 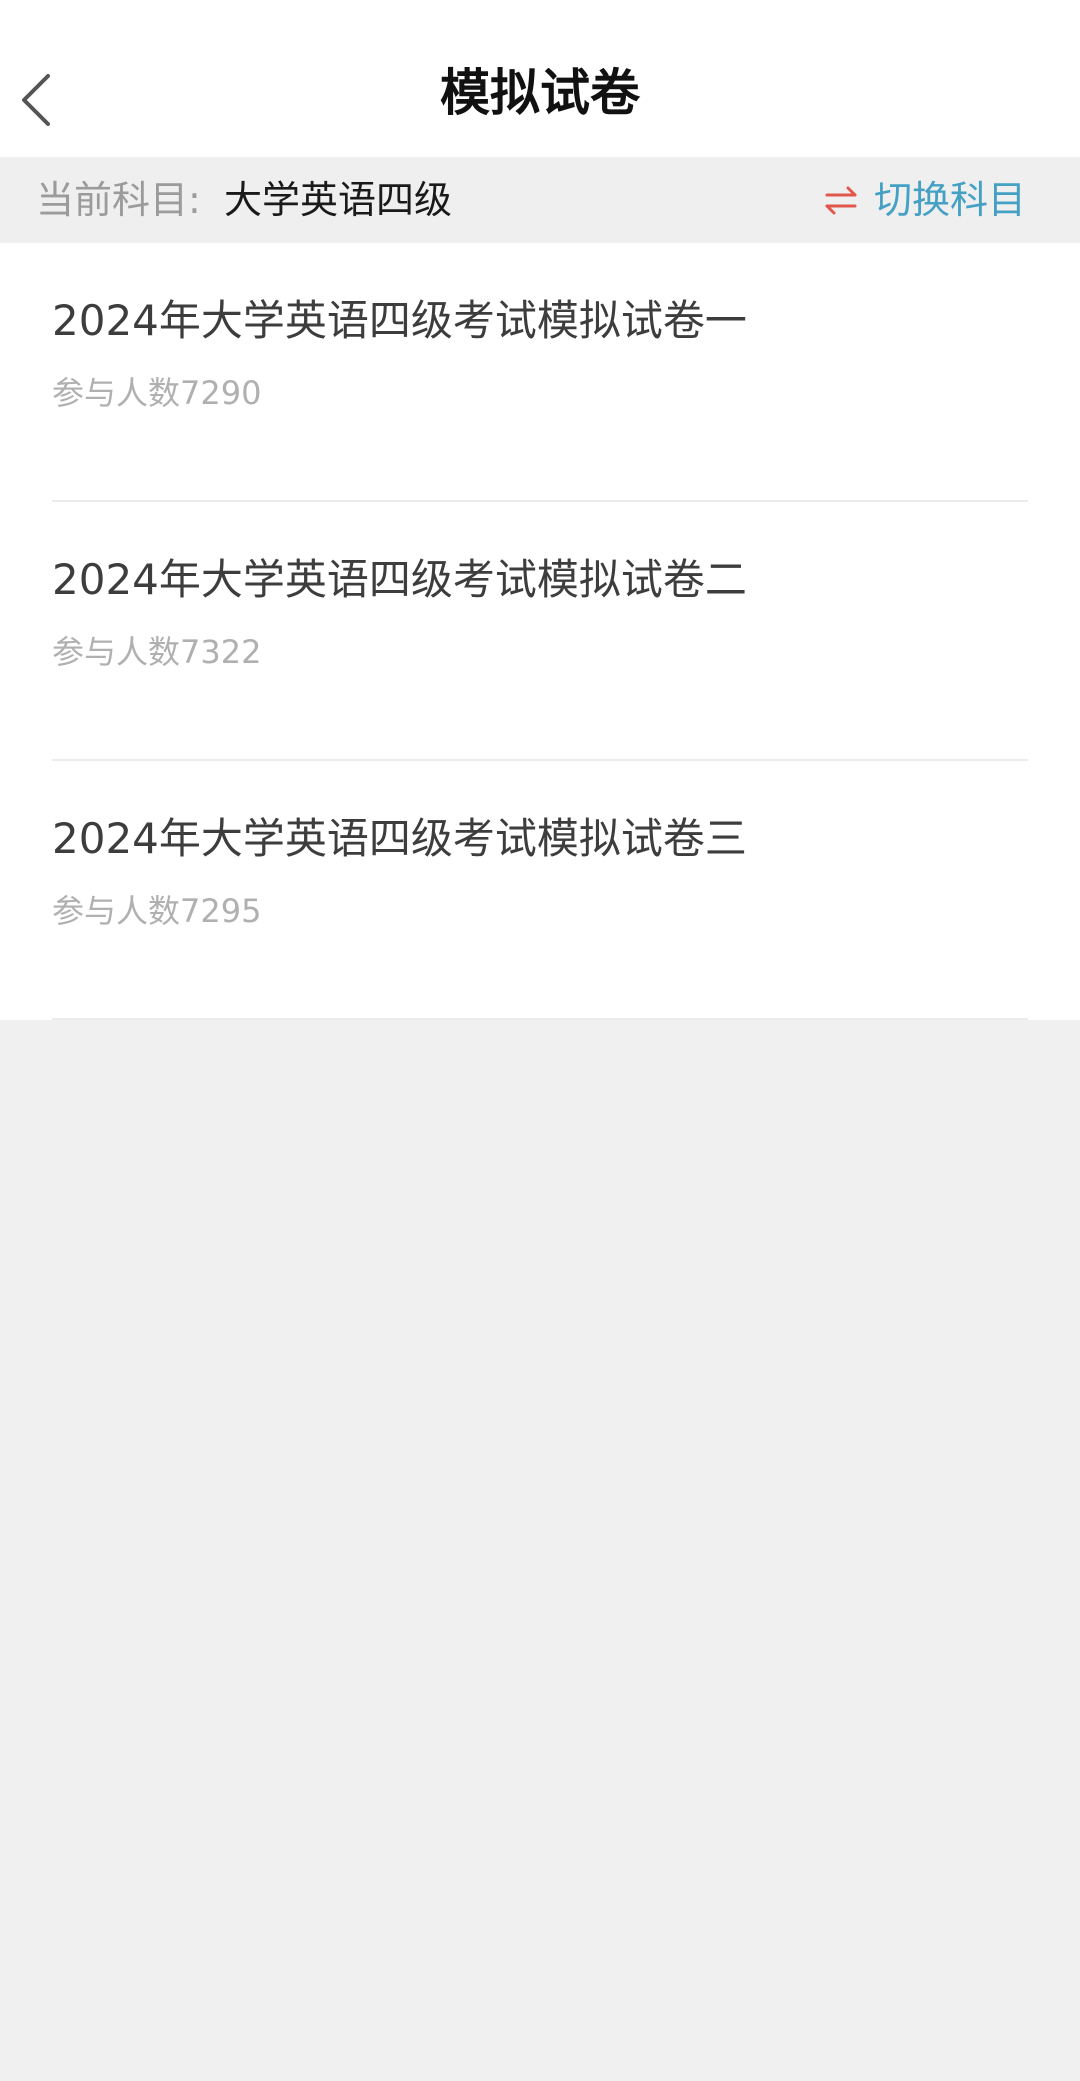 What do you see at coordinates (157, 393) in the screenshot?
I see `paper-participants: 参与人数7290` at bounding box center [157, 393].